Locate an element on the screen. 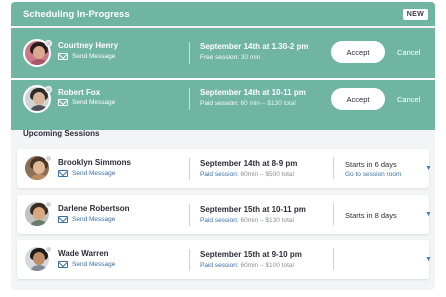  new-badge: NEW is located at coordinates (415, 14).